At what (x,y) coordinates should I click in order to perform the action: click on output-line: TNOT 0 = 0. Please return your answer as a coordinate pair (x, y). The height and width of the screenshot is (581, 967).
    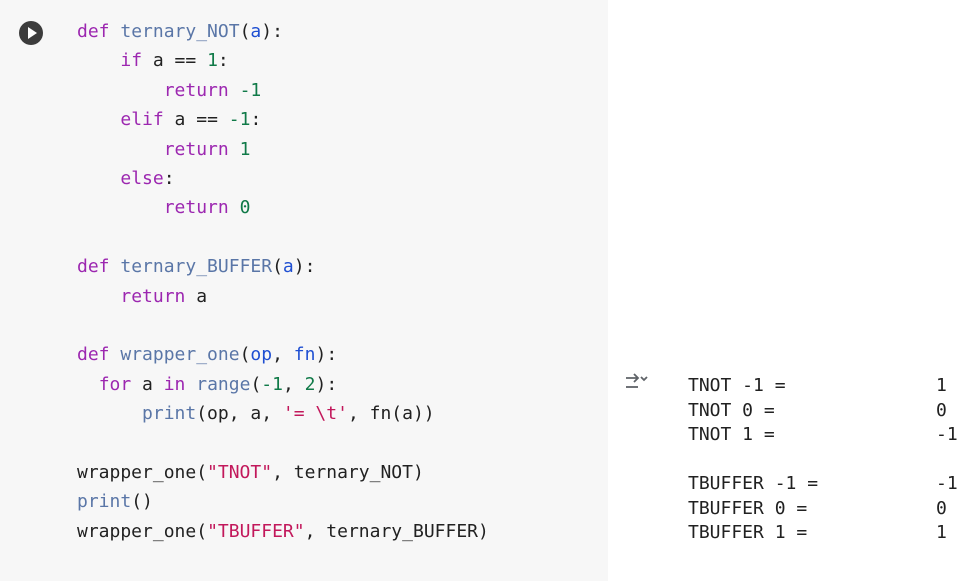
    Looking at the image, I should click on (823, 411).